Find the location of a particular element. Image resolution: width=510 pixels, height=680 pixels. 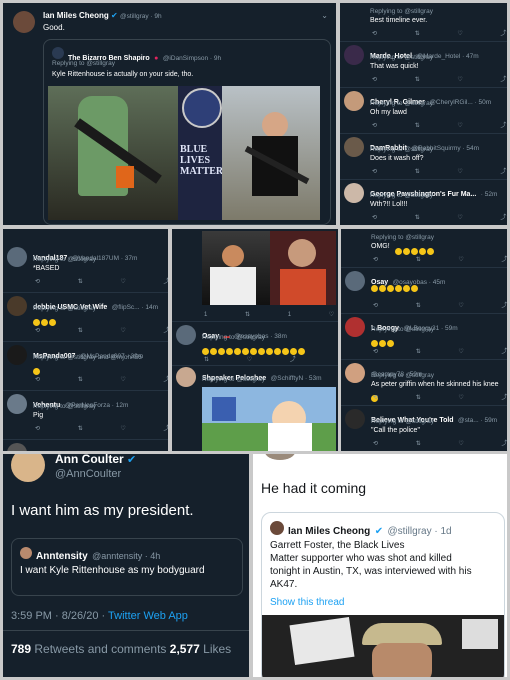

chevron-down-icon: ⌄ is located at coordinates (324, 15).